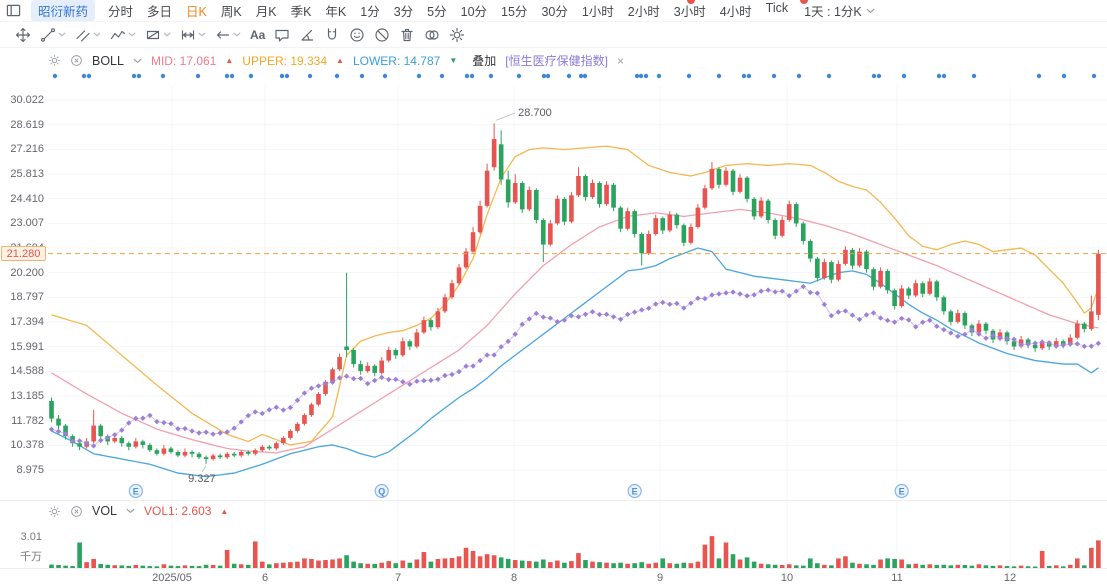 This screenshot has height=588, width=1107. Describe the element at coordinates (27, 149) in the screenshot. I see `y-axis-label: 27.216` at that location.